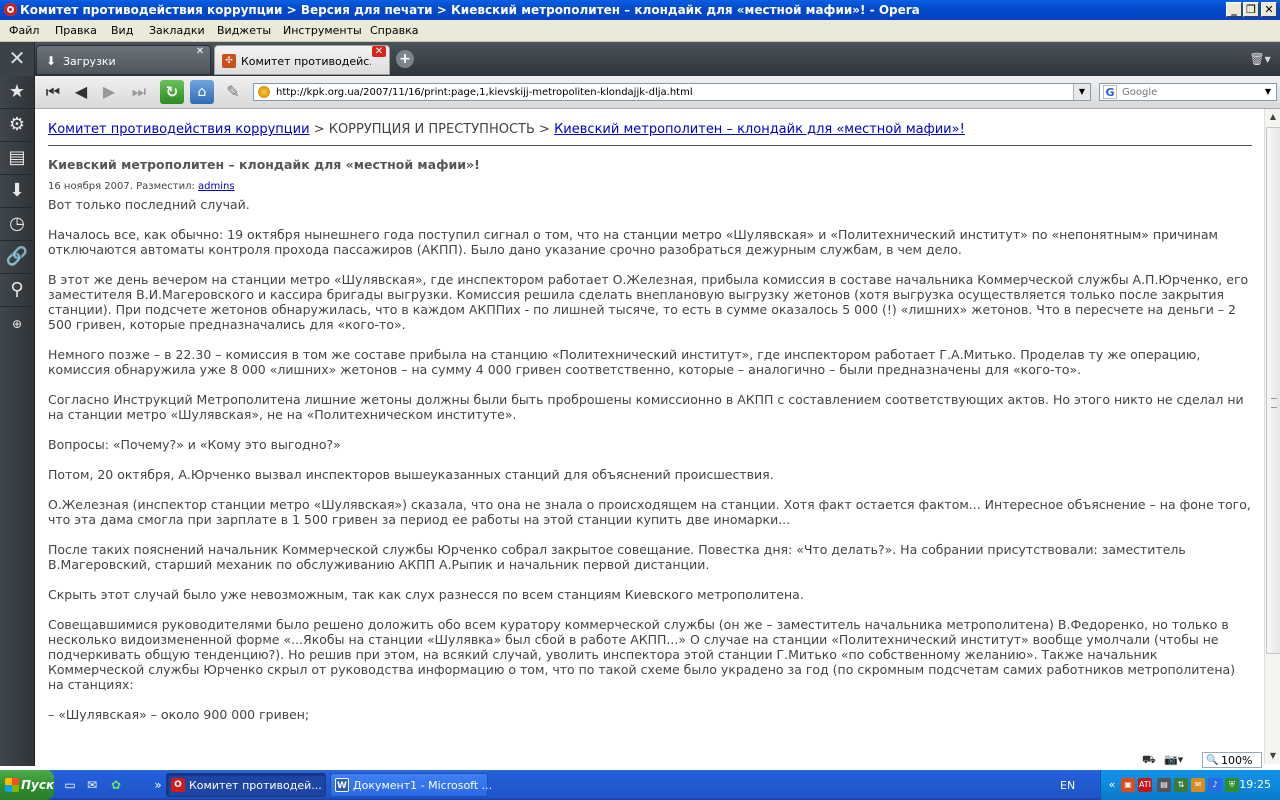 The image size is (1280, 800). I want to click on links-chain-icon: 🔗, so click(17, 257).